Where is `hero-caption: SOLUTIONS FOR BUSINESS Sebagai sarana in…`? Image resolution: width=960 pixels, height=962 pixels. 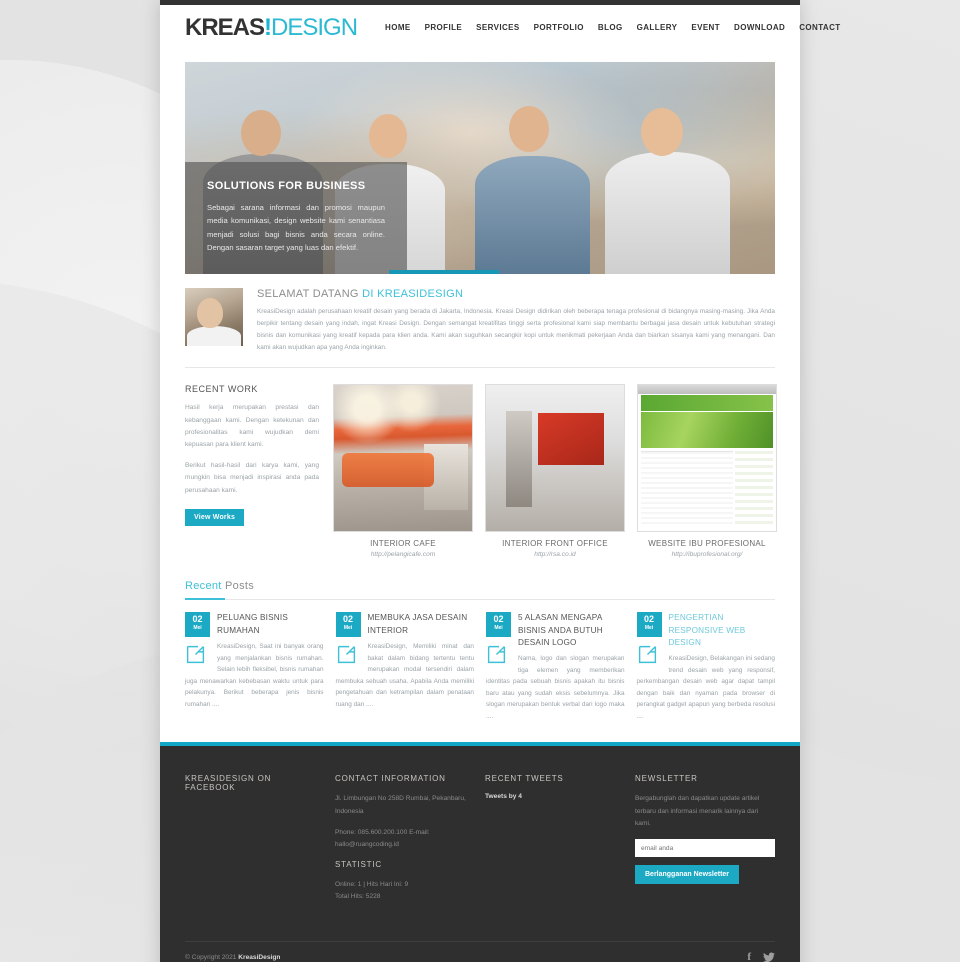
hero-caption: SOLUTIONS FOR BUSINESS Sebagai sarana in… is located at coordinates (296, 218).